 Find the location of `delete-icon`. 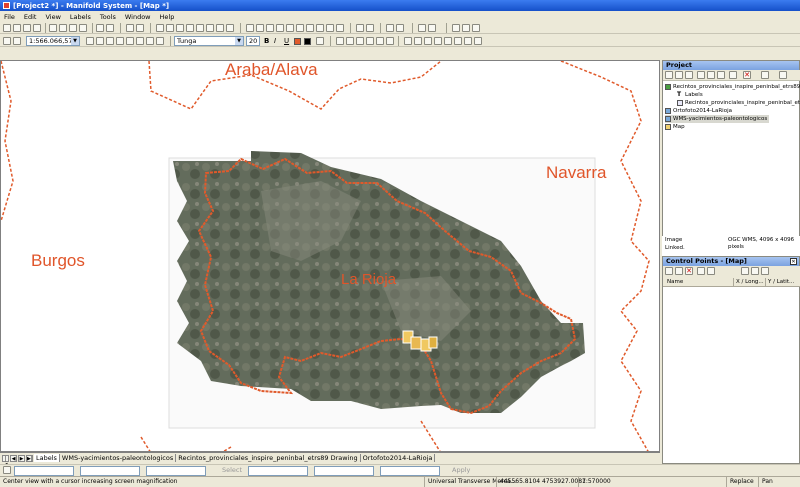

delete-icon is located at coordinates (83, 28).